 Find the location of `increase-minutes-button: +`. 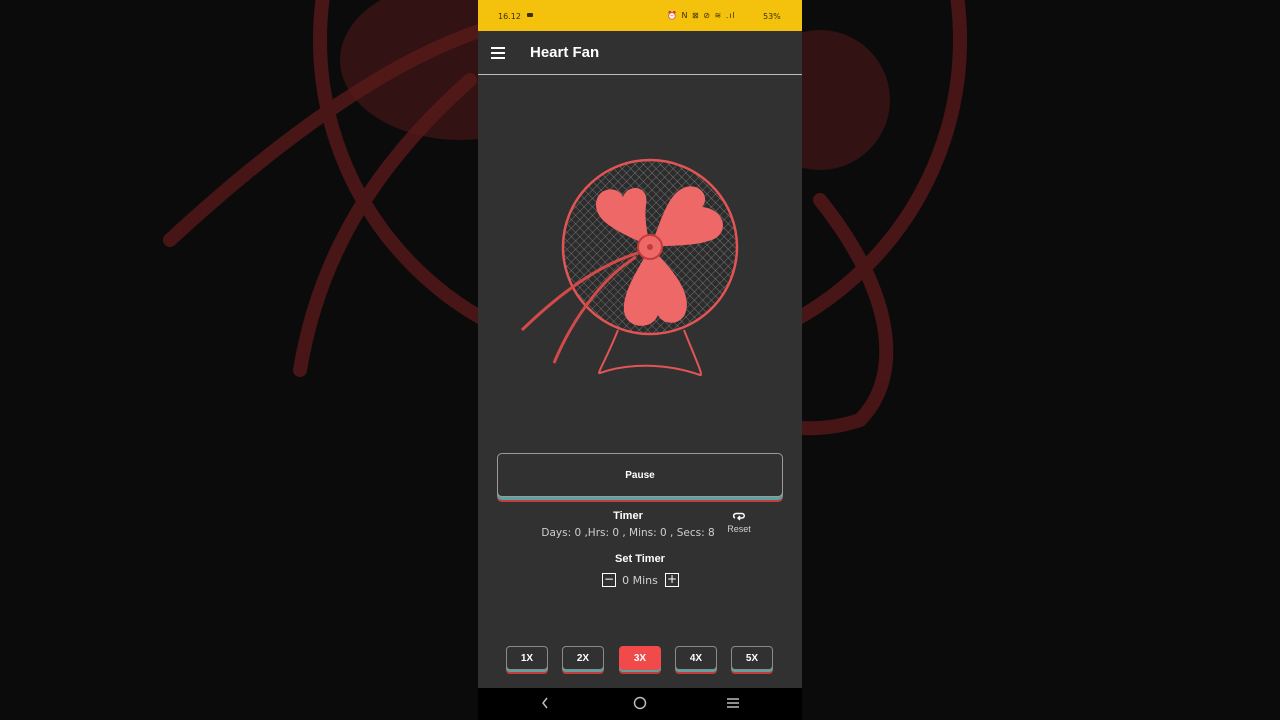

increase-minutes-button: + is located at coordinates (672, 580).